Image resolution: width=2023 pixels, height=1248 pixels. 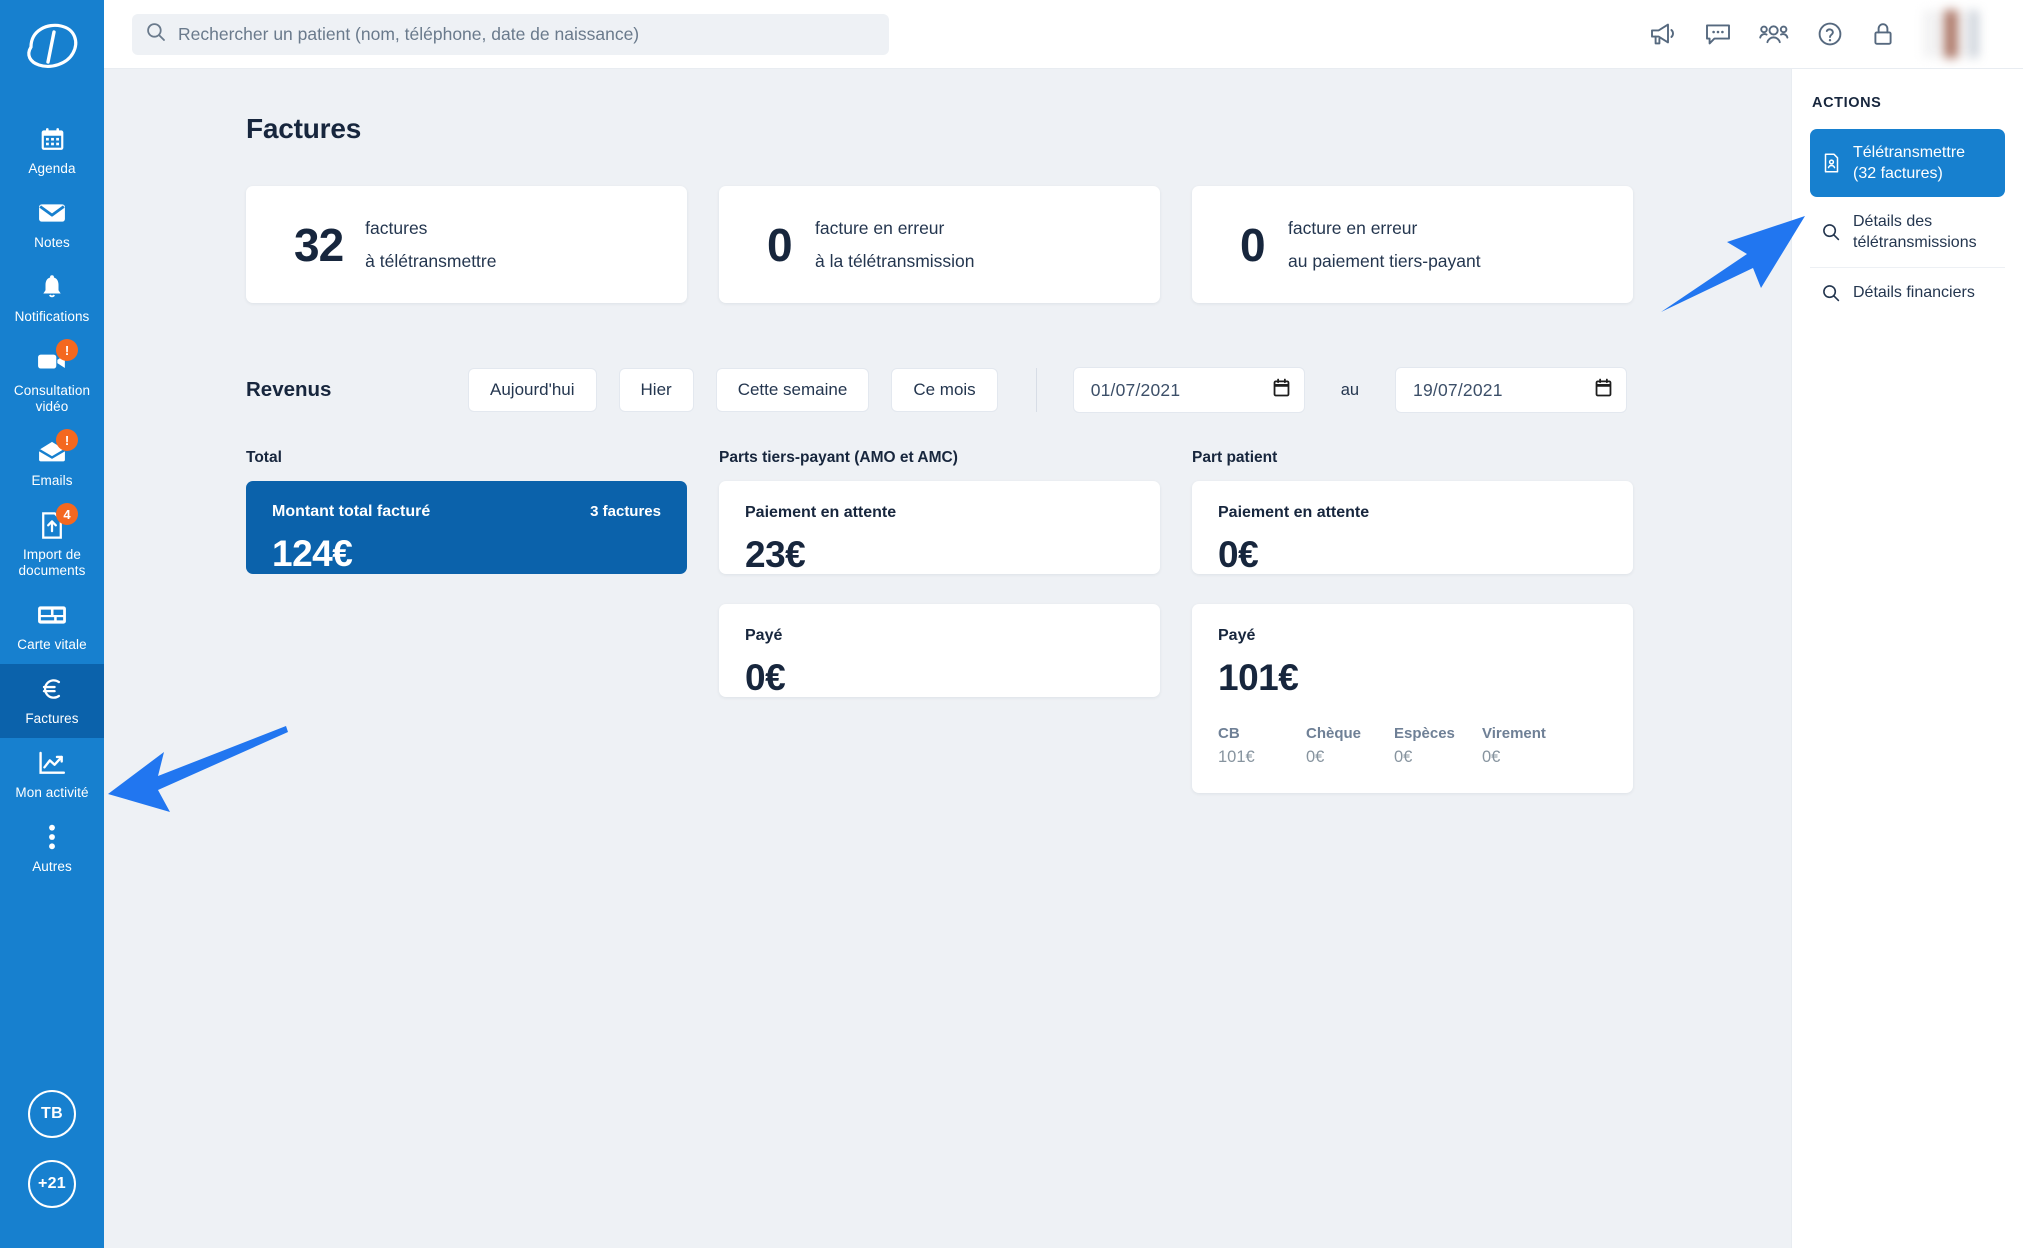 What do you see at coordinates (52, 792) in the screenshot?
I see `sidebar-item-label: Mon activité` at bounding box center [52, 792].